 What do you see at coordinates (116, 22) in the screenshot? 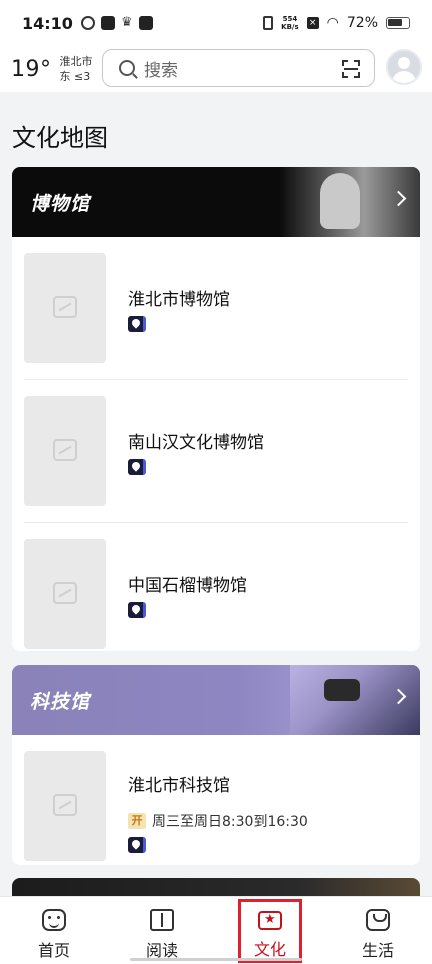
I see `status-app-icons: ♛` at bounding box center [116, 22].